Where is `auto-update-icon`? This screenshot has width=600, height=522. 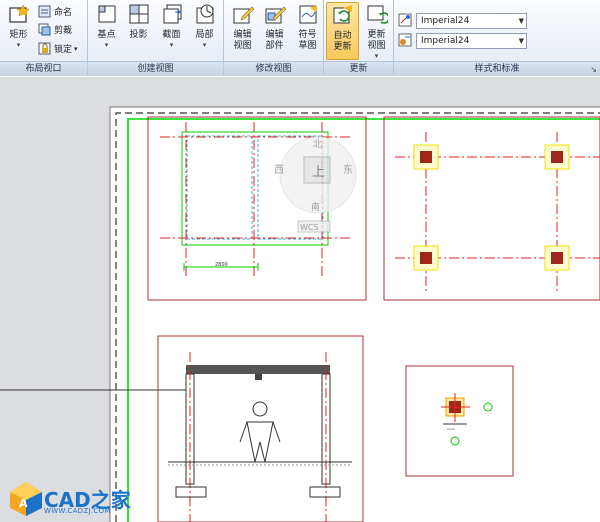
auto-update-icon is located at coordinates (342, 14).